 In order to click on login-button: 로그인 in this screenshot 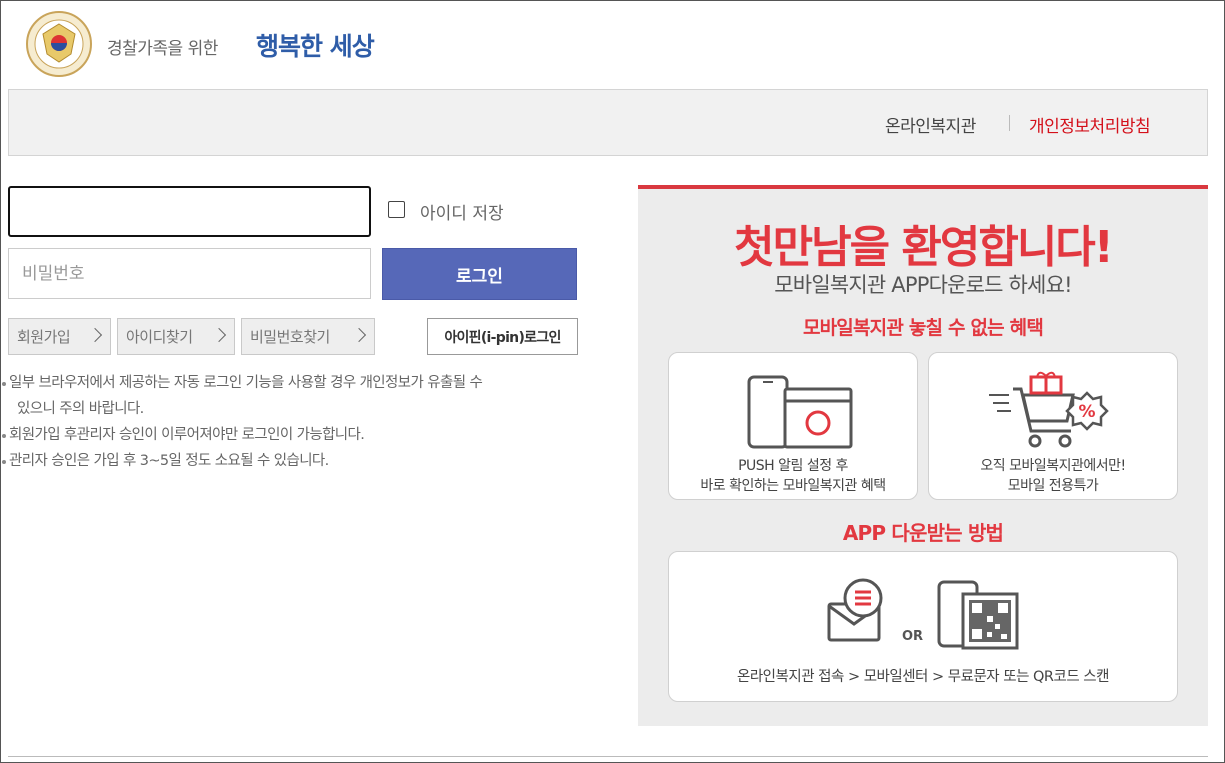, I will do `click(479, 274)`.